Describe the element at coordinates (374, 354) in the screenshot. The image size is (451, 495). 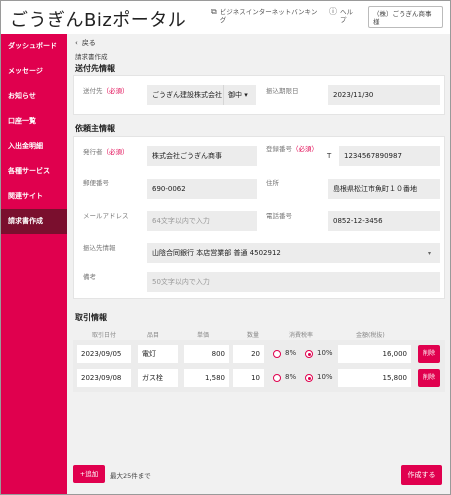
I see `row-amount: 16,000` at that location.